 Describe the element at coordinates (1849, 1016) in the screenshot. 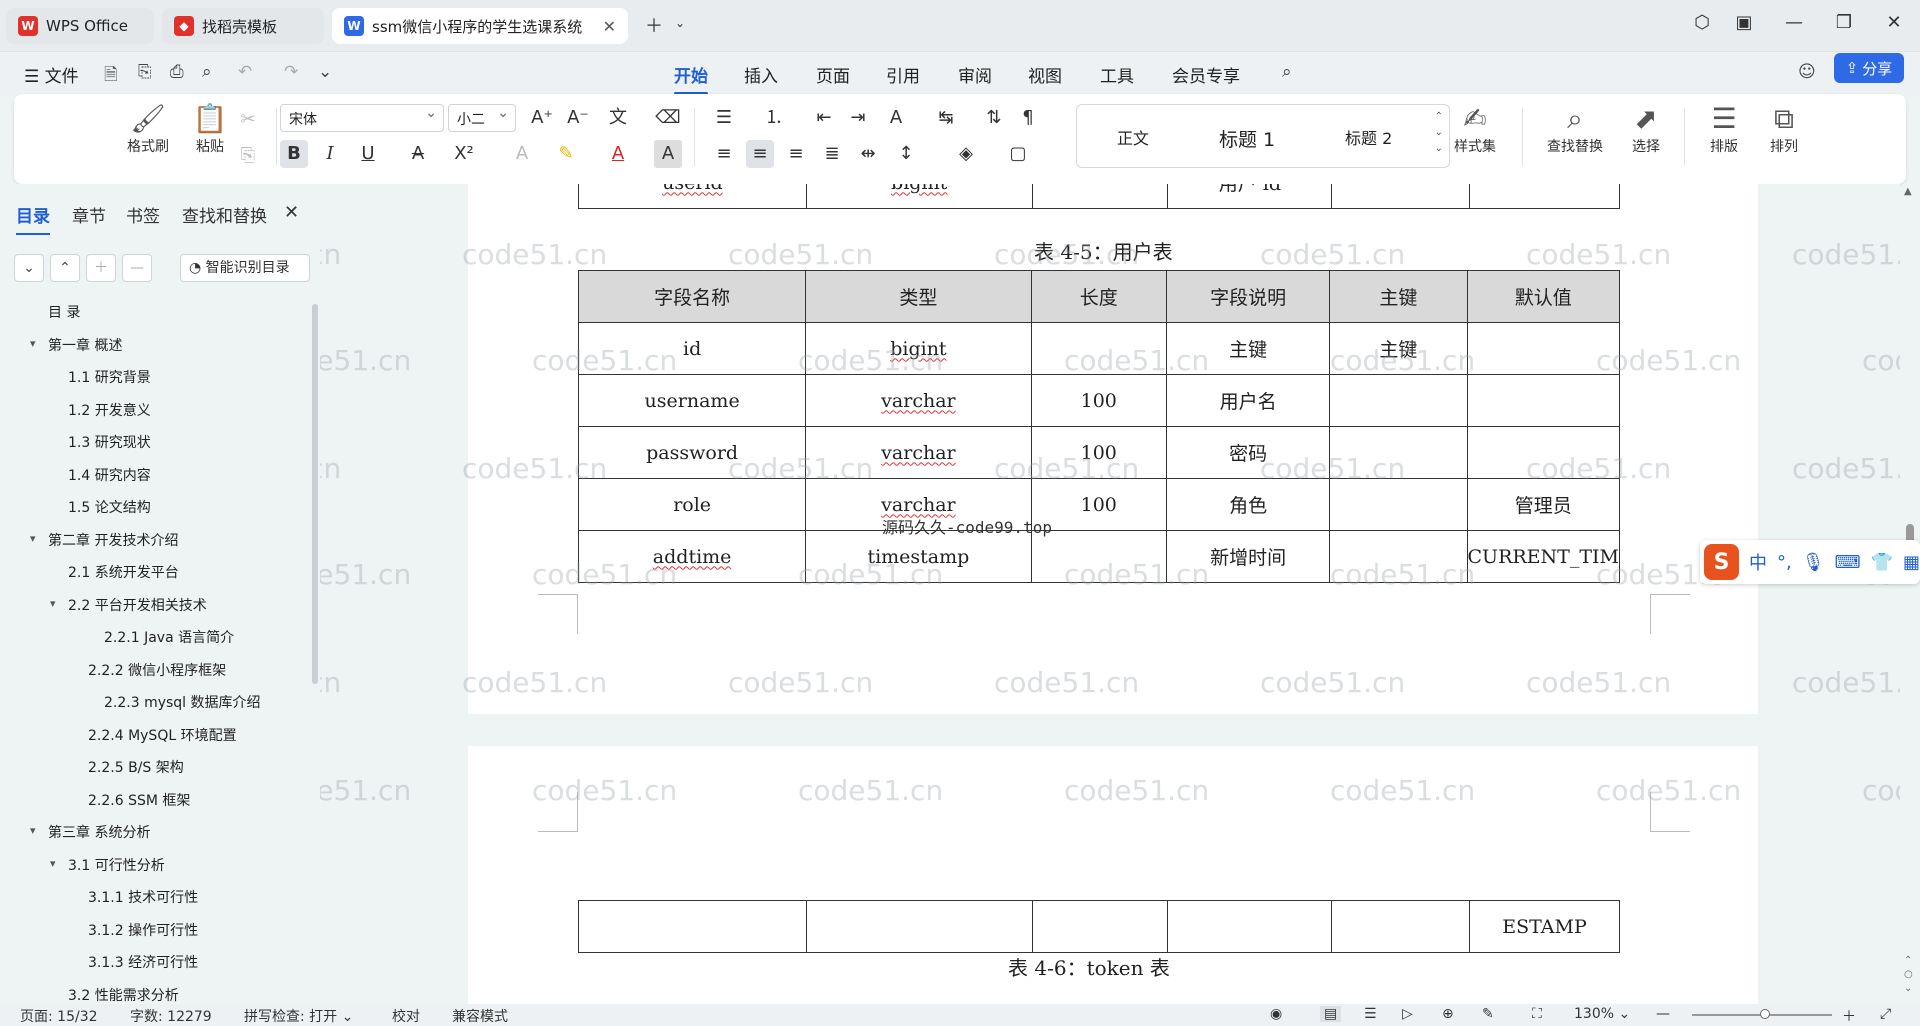

I see `zoom-in-icon: ＋` at that location.